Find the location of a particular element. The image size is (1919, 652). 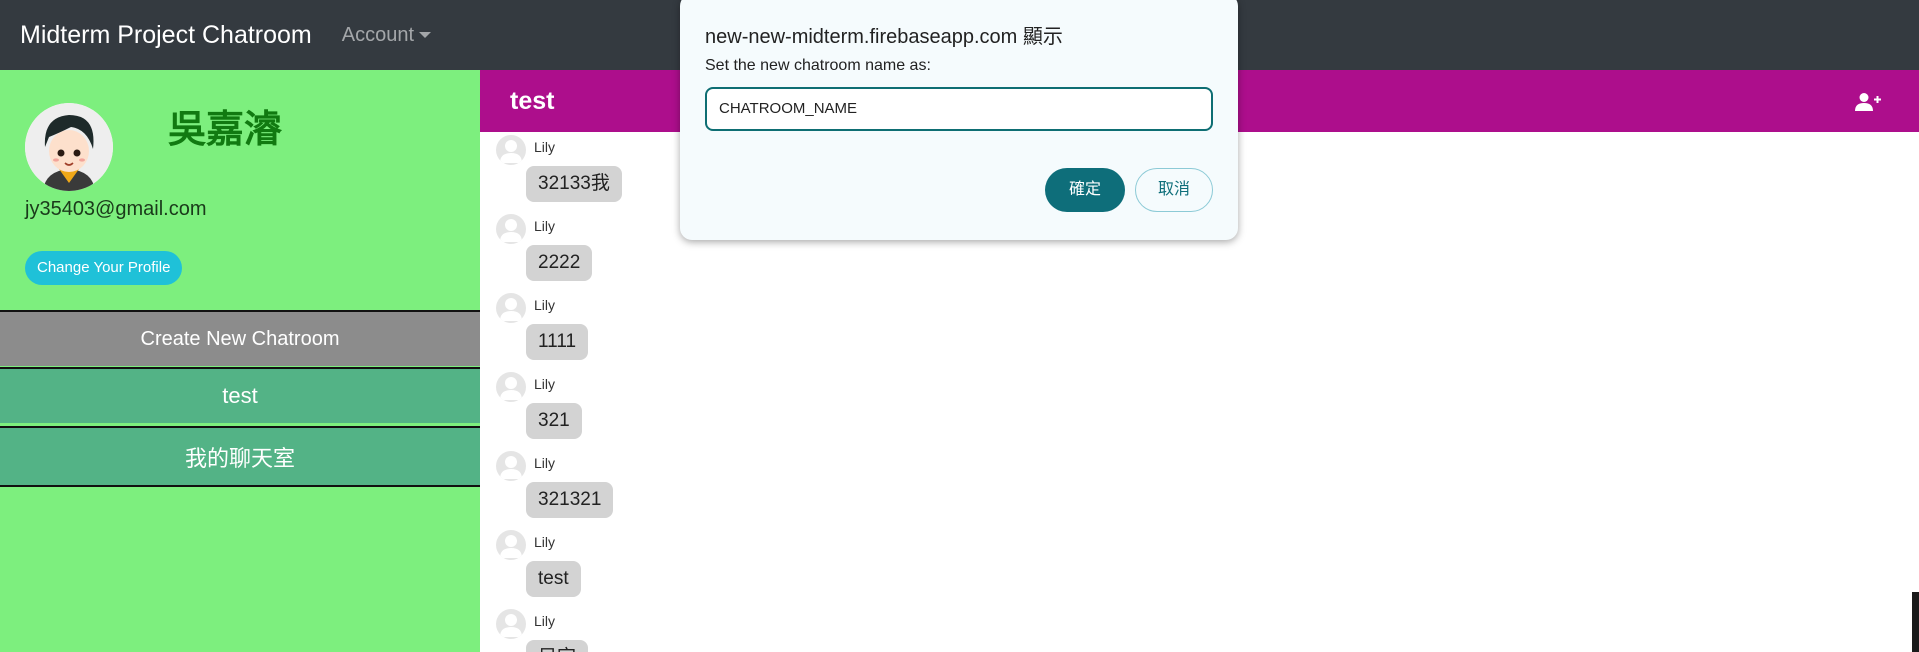

message-bubble: test is located at coordinates (553, 579).